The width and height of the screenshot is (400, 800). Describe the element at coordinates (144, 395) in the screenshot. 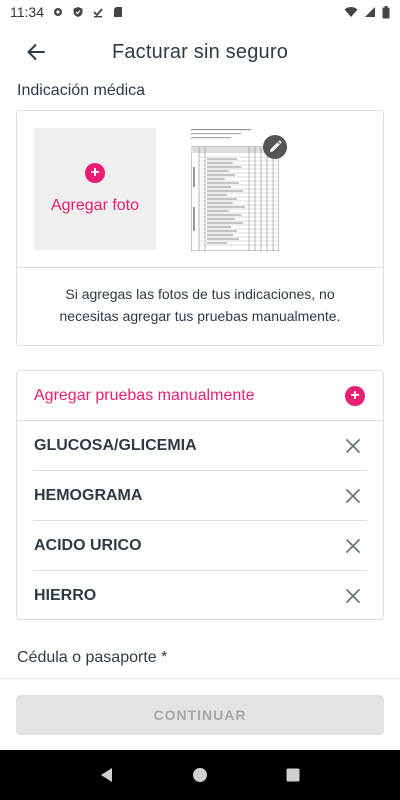

I see `add-tests-label: Agregar pruebas manualmente` at that location.